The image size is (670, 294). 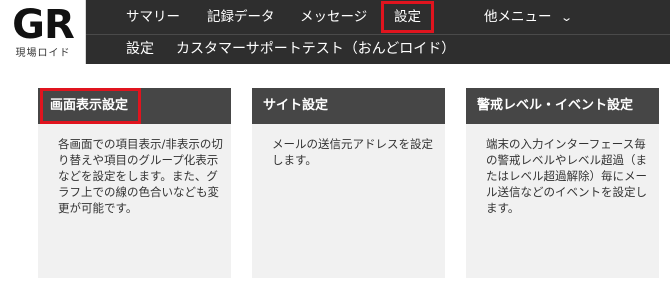 I want to click on brand-logo: GR 現場ロイド, so click(x=43, y=32).